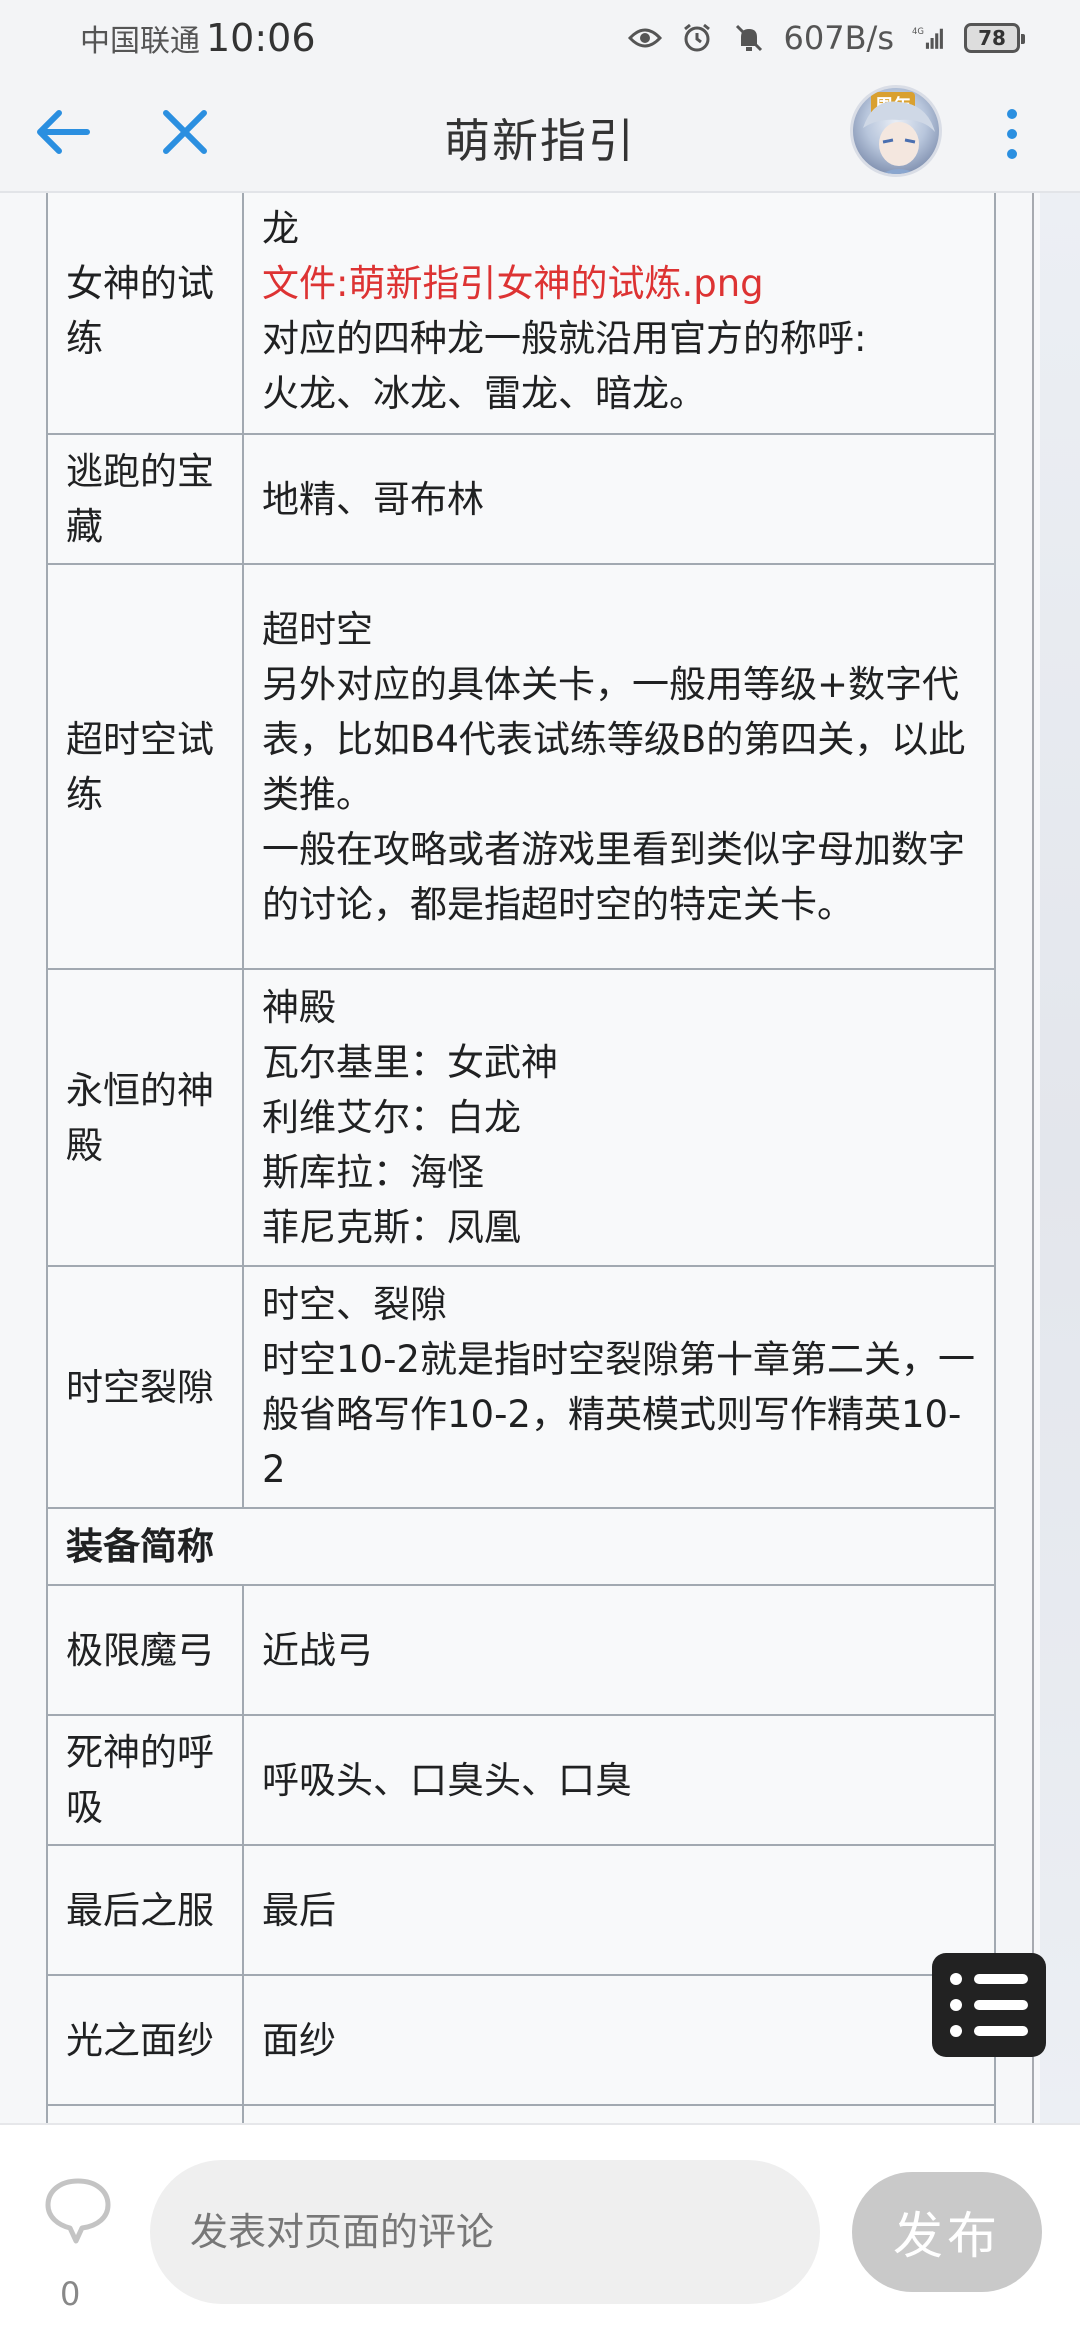 The width and height of the screenshot is (1080, 2340). What do you see at coordinates (140, 41) in the screenshot?
I see `carrier-name: 中国联通` at bounding box center [140, 41].